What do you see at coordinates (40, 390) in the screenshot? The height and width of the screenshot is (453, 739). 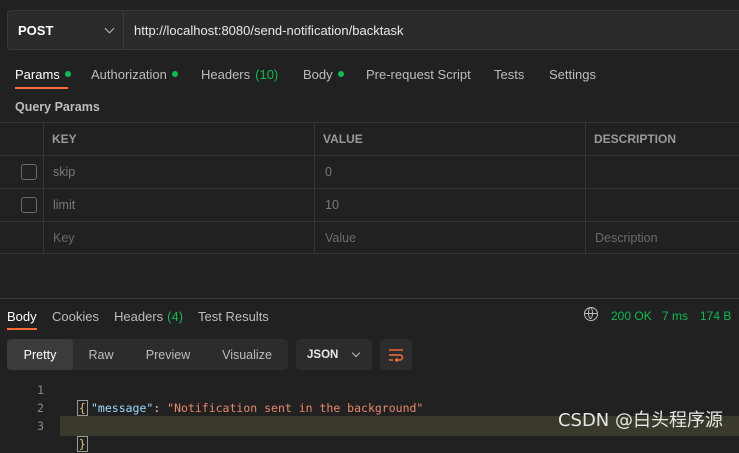 I see `line-number: 1` at bounding box center [40, 390].